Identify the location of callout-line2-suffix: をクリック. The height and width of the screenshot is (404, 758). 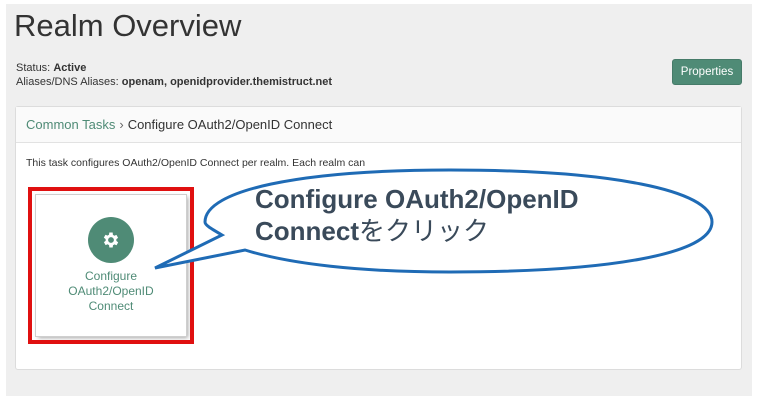
(424, 231).